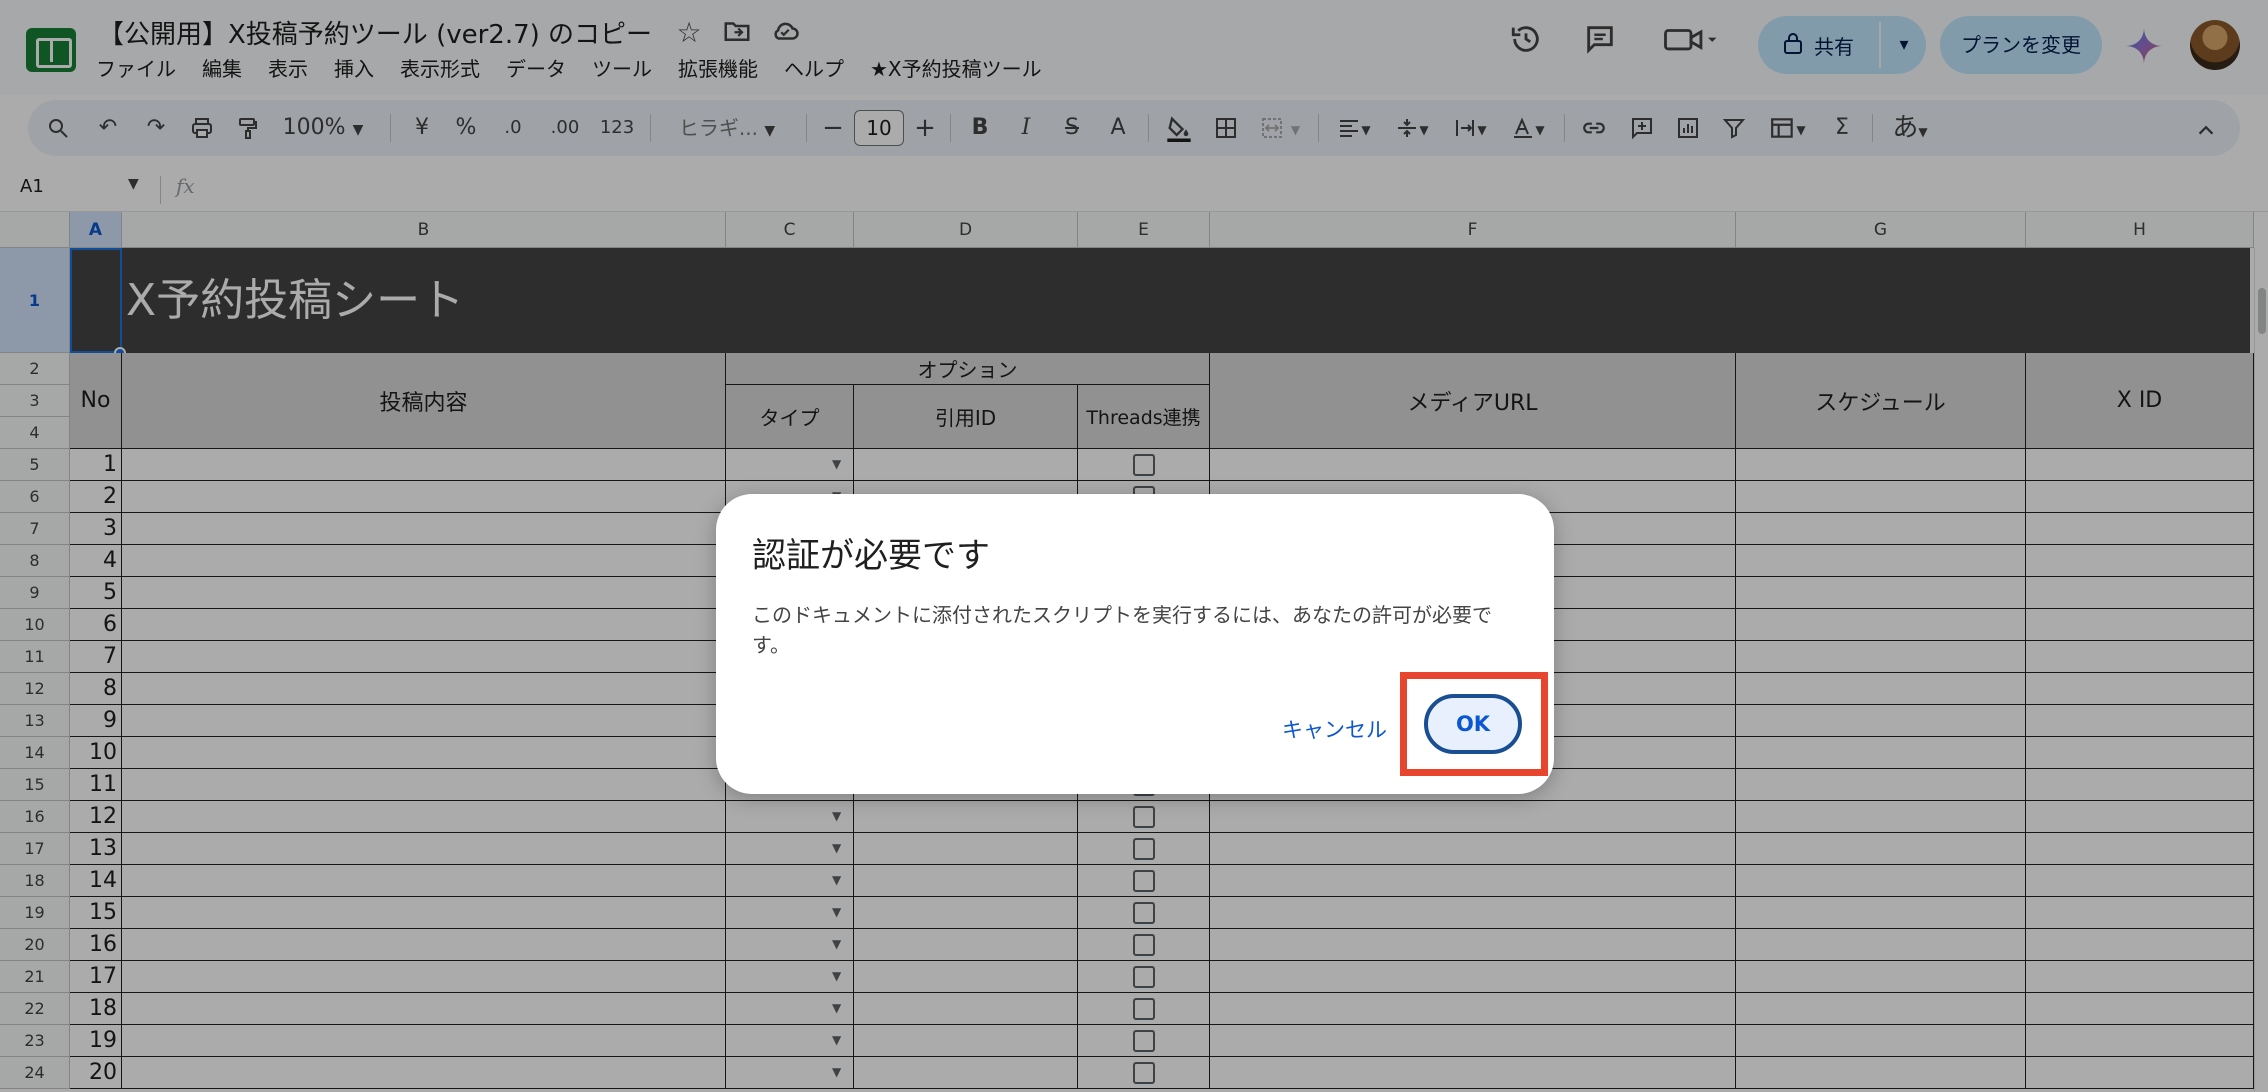  What do you see at coordinates (1334, 730) in the screenshot?
I see `cancel-button: キャンセル` at bounding box center [1334, 730].